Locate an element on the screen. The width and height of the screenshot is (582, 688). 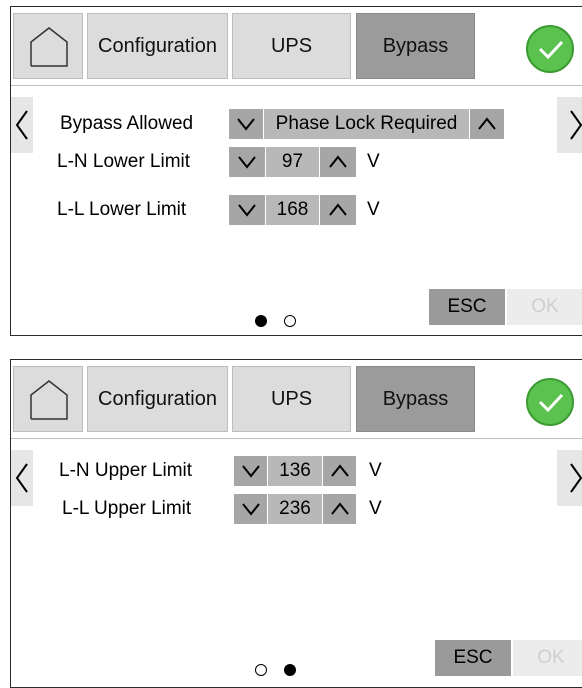
setting-row-ll-upper-limit: L-L Upper Limit 236 V is located at coordinates (271, 509).